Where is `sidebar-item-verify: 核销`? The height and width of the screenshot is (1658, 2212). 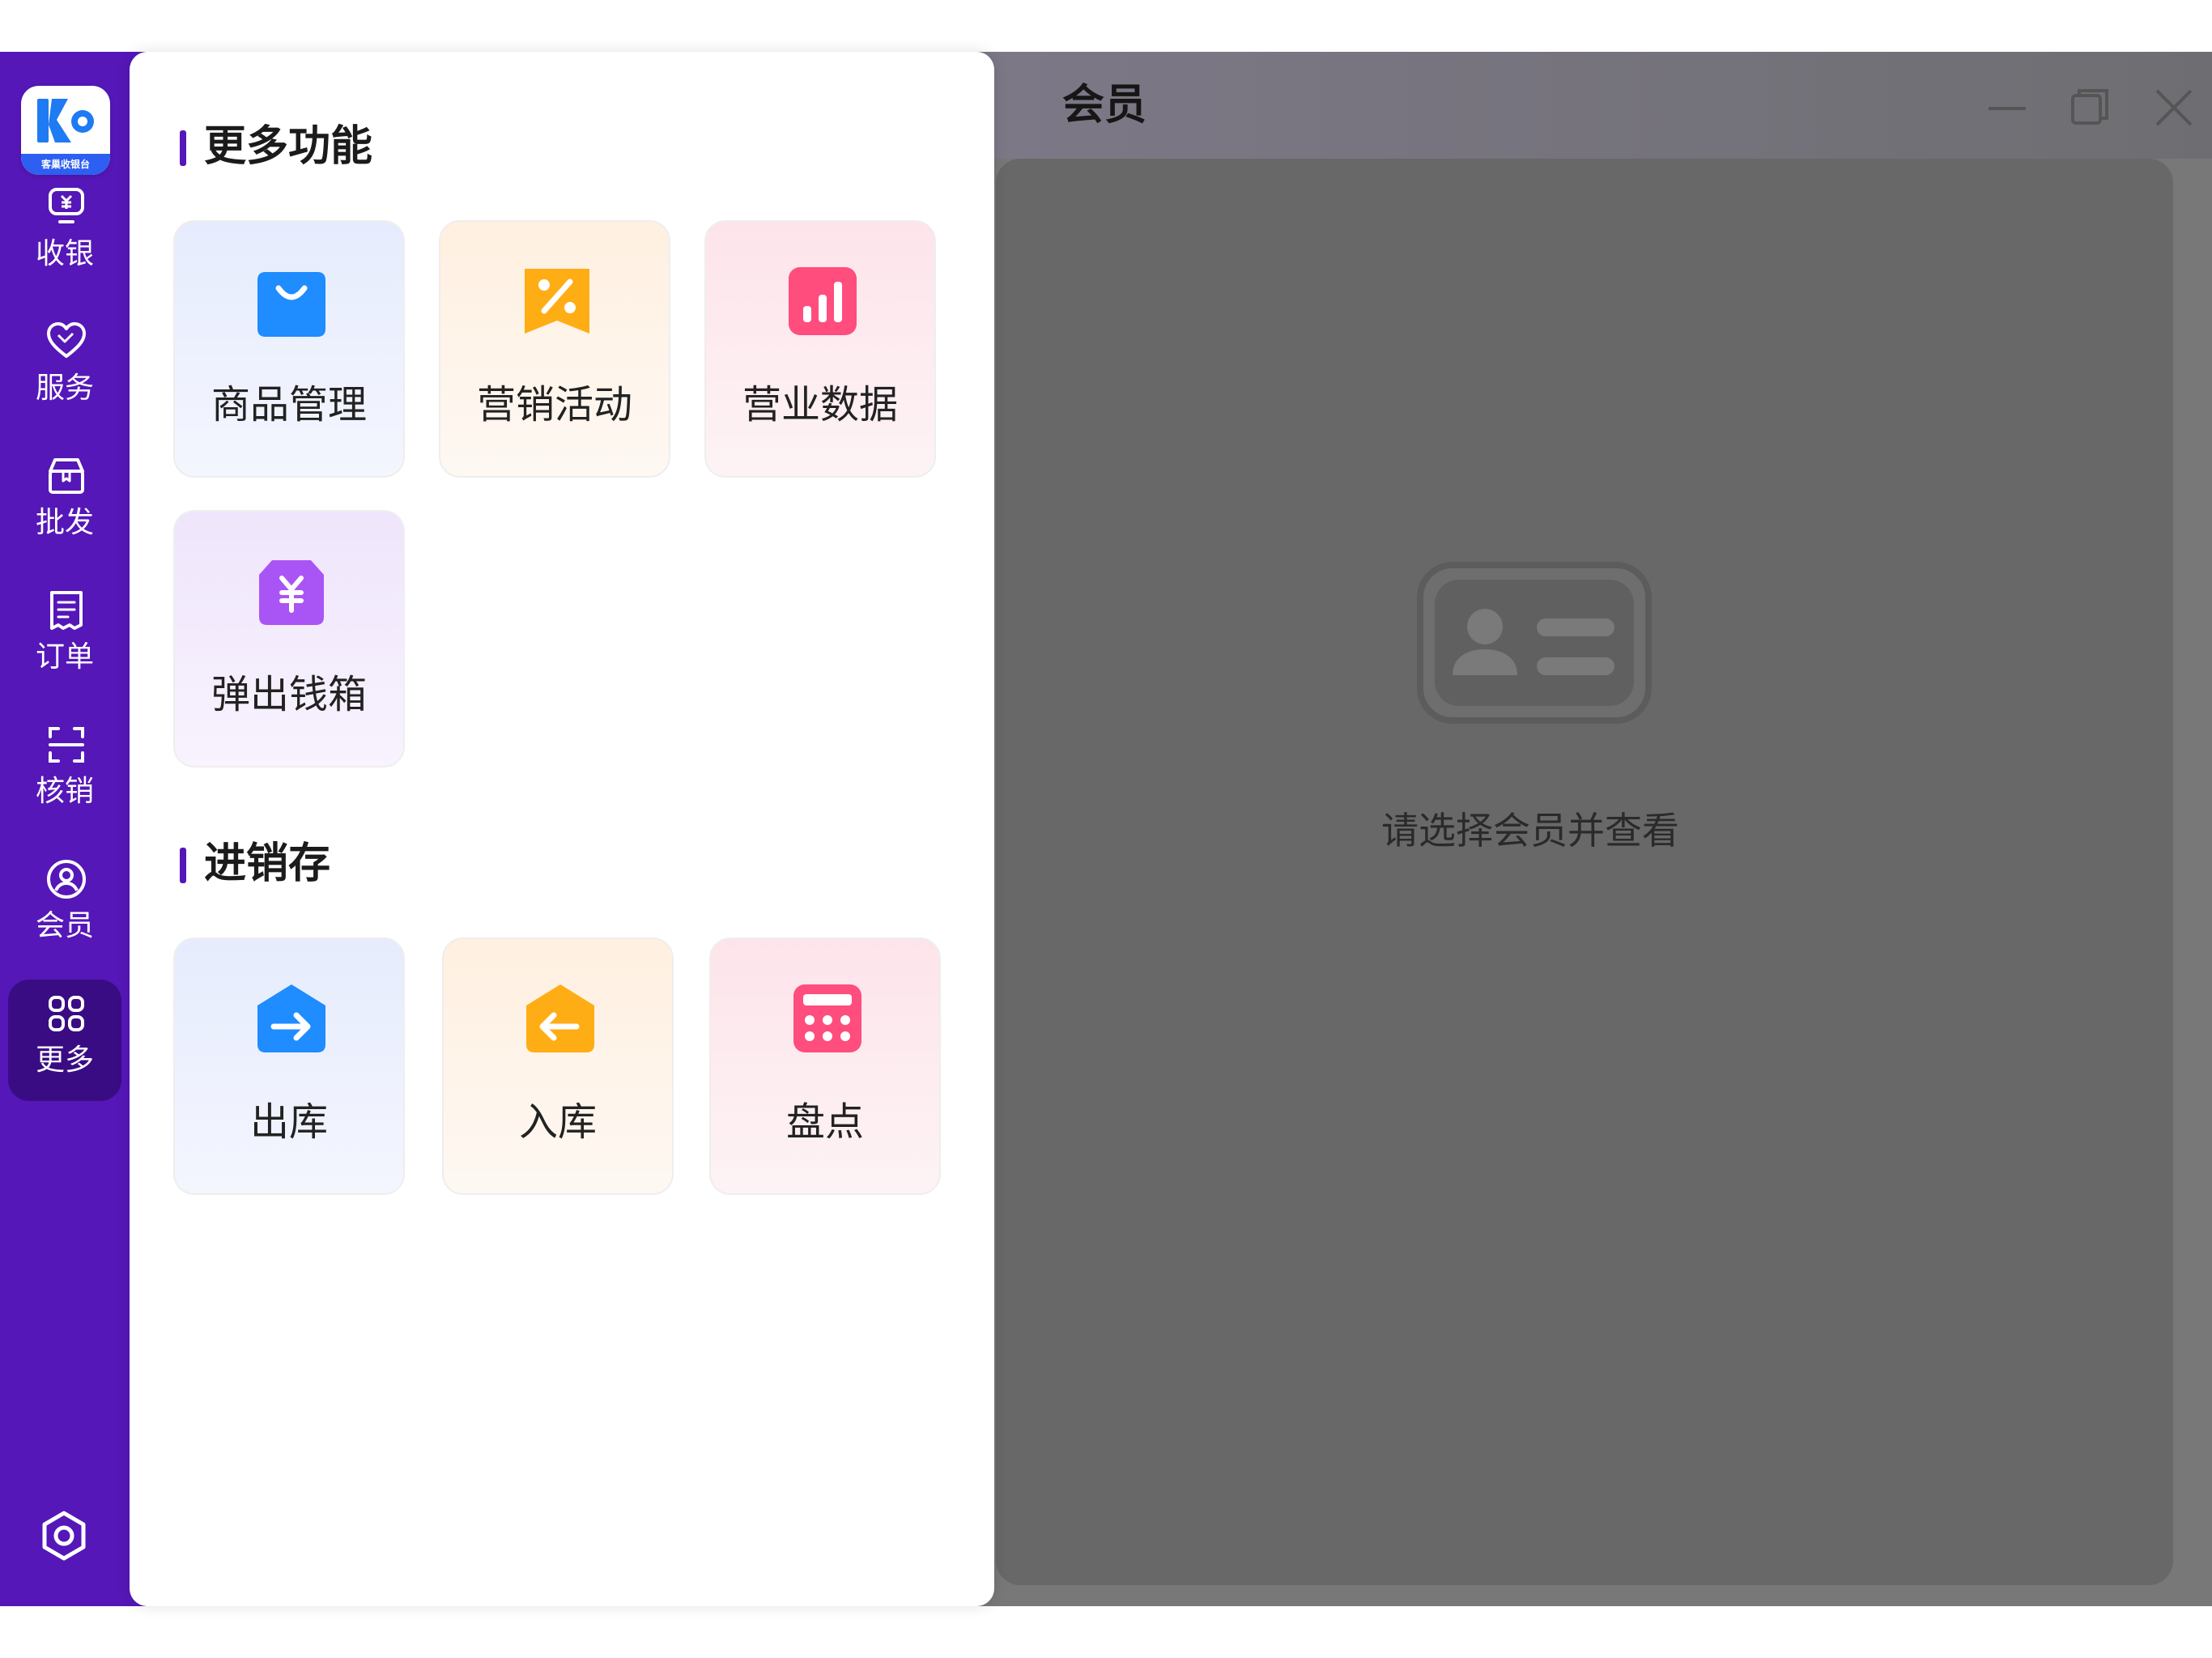
sidebar-item-verify: 核销 is located at coordinates (64, 771).